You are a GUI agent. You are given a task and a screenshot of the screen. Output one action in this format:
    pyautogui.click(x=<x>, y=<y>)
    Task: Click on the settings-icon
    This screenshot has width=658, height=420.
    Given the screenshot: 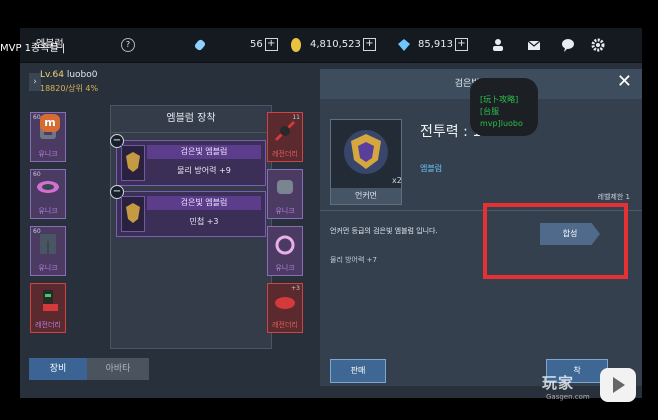 What is the action you would take?
    pyautogui.click(x=598, y=45)
    